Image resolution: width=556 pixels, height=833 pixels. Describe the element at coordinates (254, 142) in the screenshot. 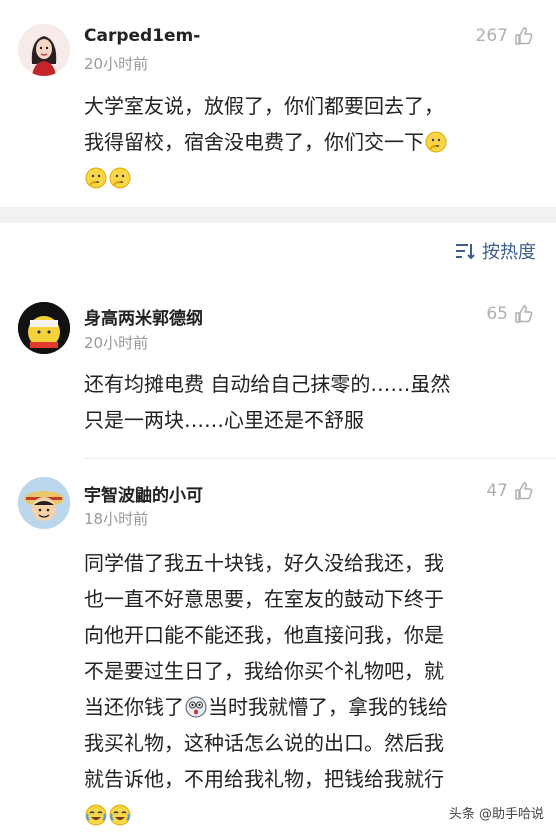

I see `comment-line: 我得留校，宿舍没电费了，你们交一下` at that location.